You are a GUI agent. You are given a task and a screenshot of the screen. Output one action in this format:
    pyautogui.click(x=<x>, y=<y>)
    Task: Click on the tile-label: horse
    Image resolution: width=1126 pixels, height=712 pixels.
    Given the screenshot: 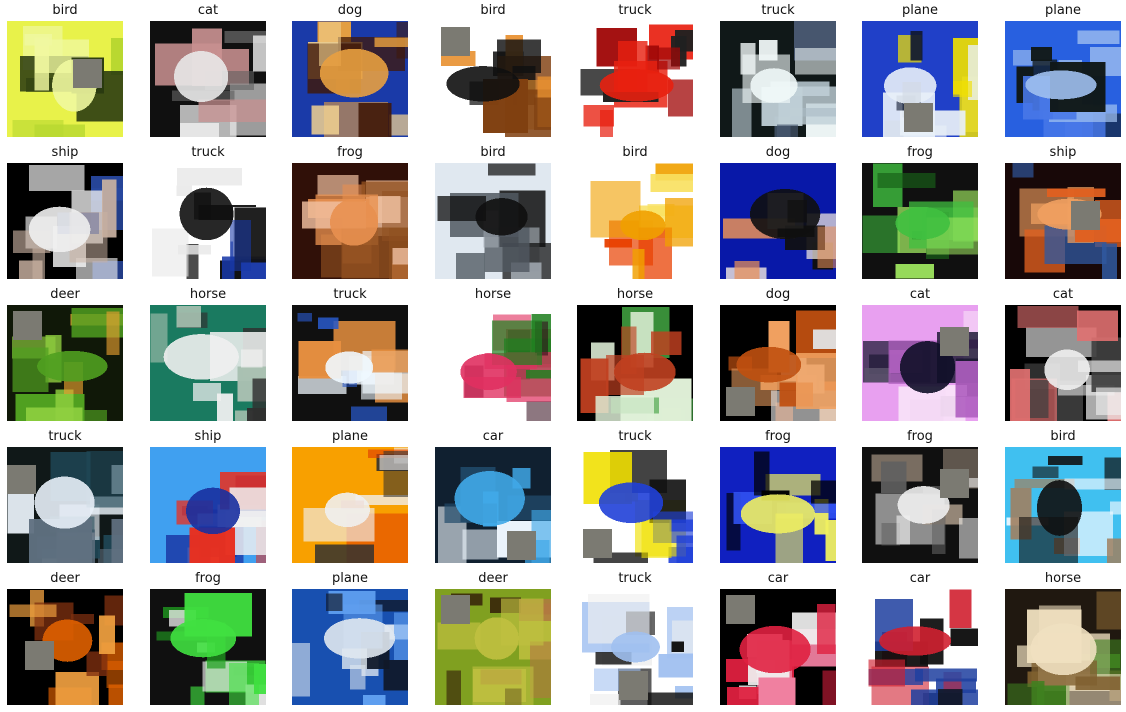 What is the action you would take?
    pyautogui.click(x=493, y=294)
    